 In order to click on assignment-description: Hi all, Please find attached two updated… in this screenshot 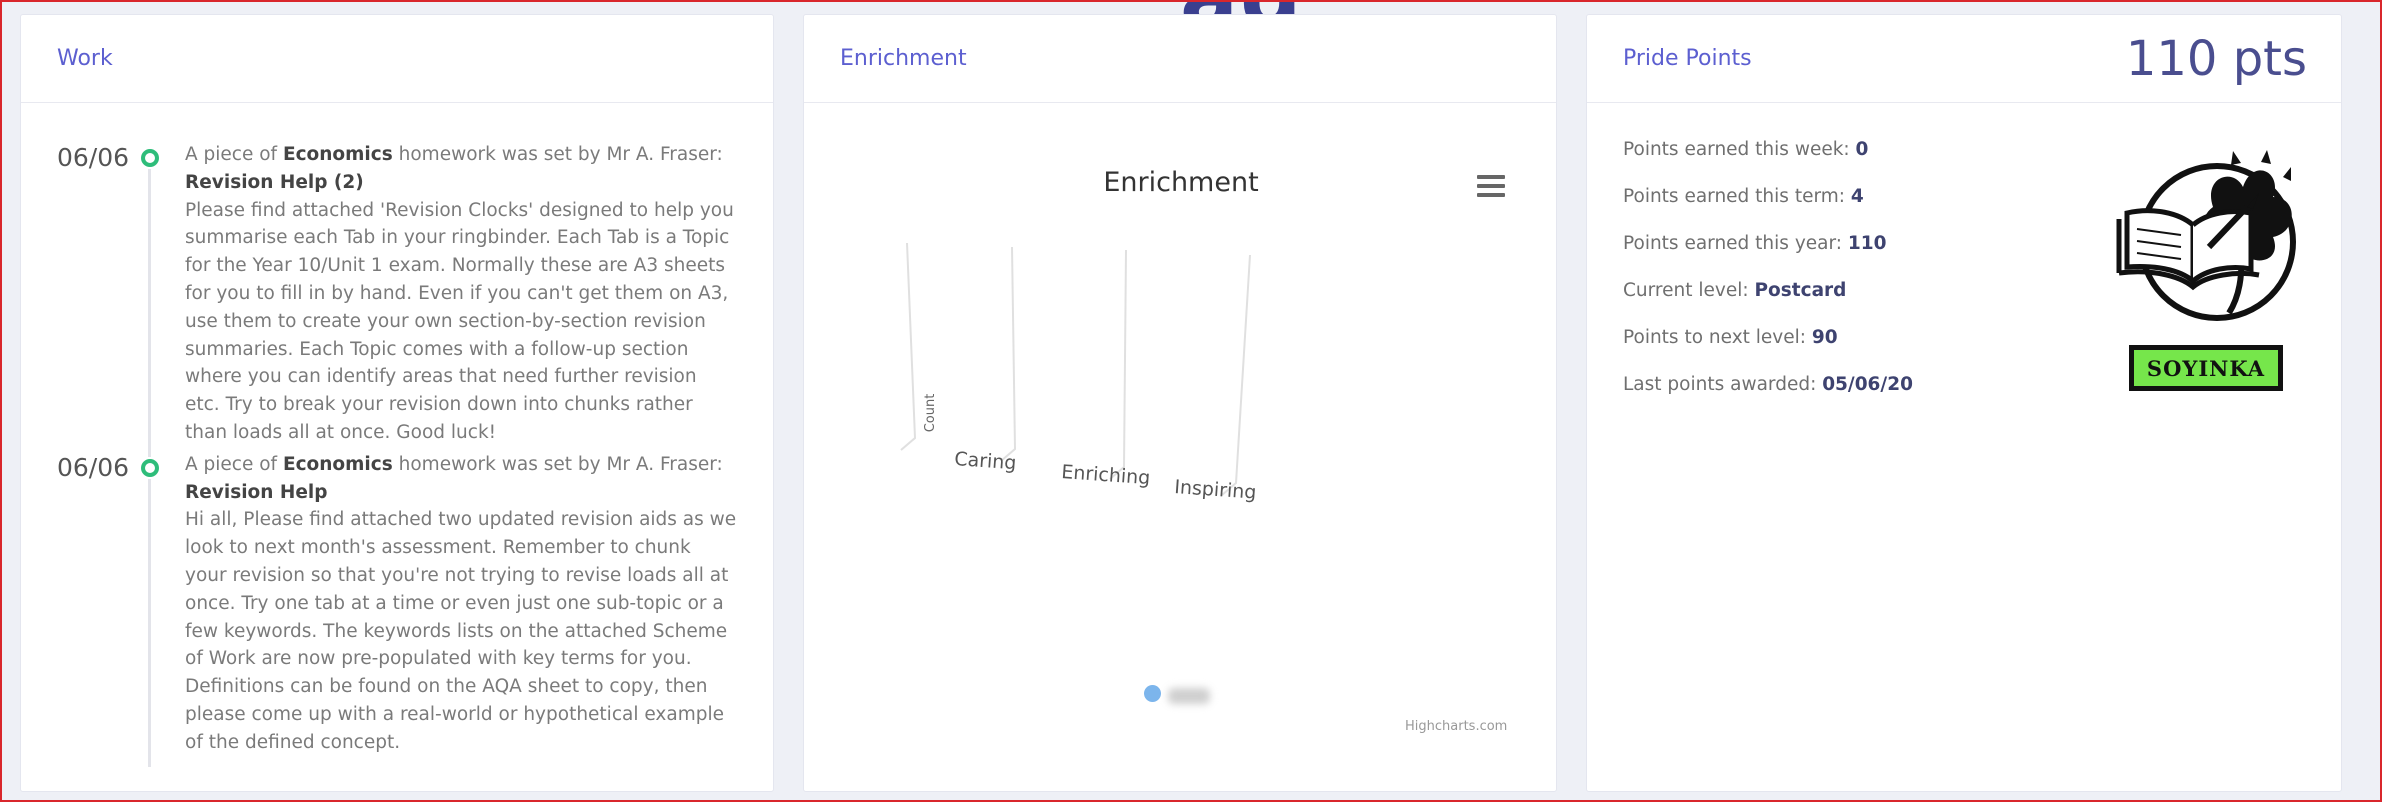, I will do `click(461, 631)`.